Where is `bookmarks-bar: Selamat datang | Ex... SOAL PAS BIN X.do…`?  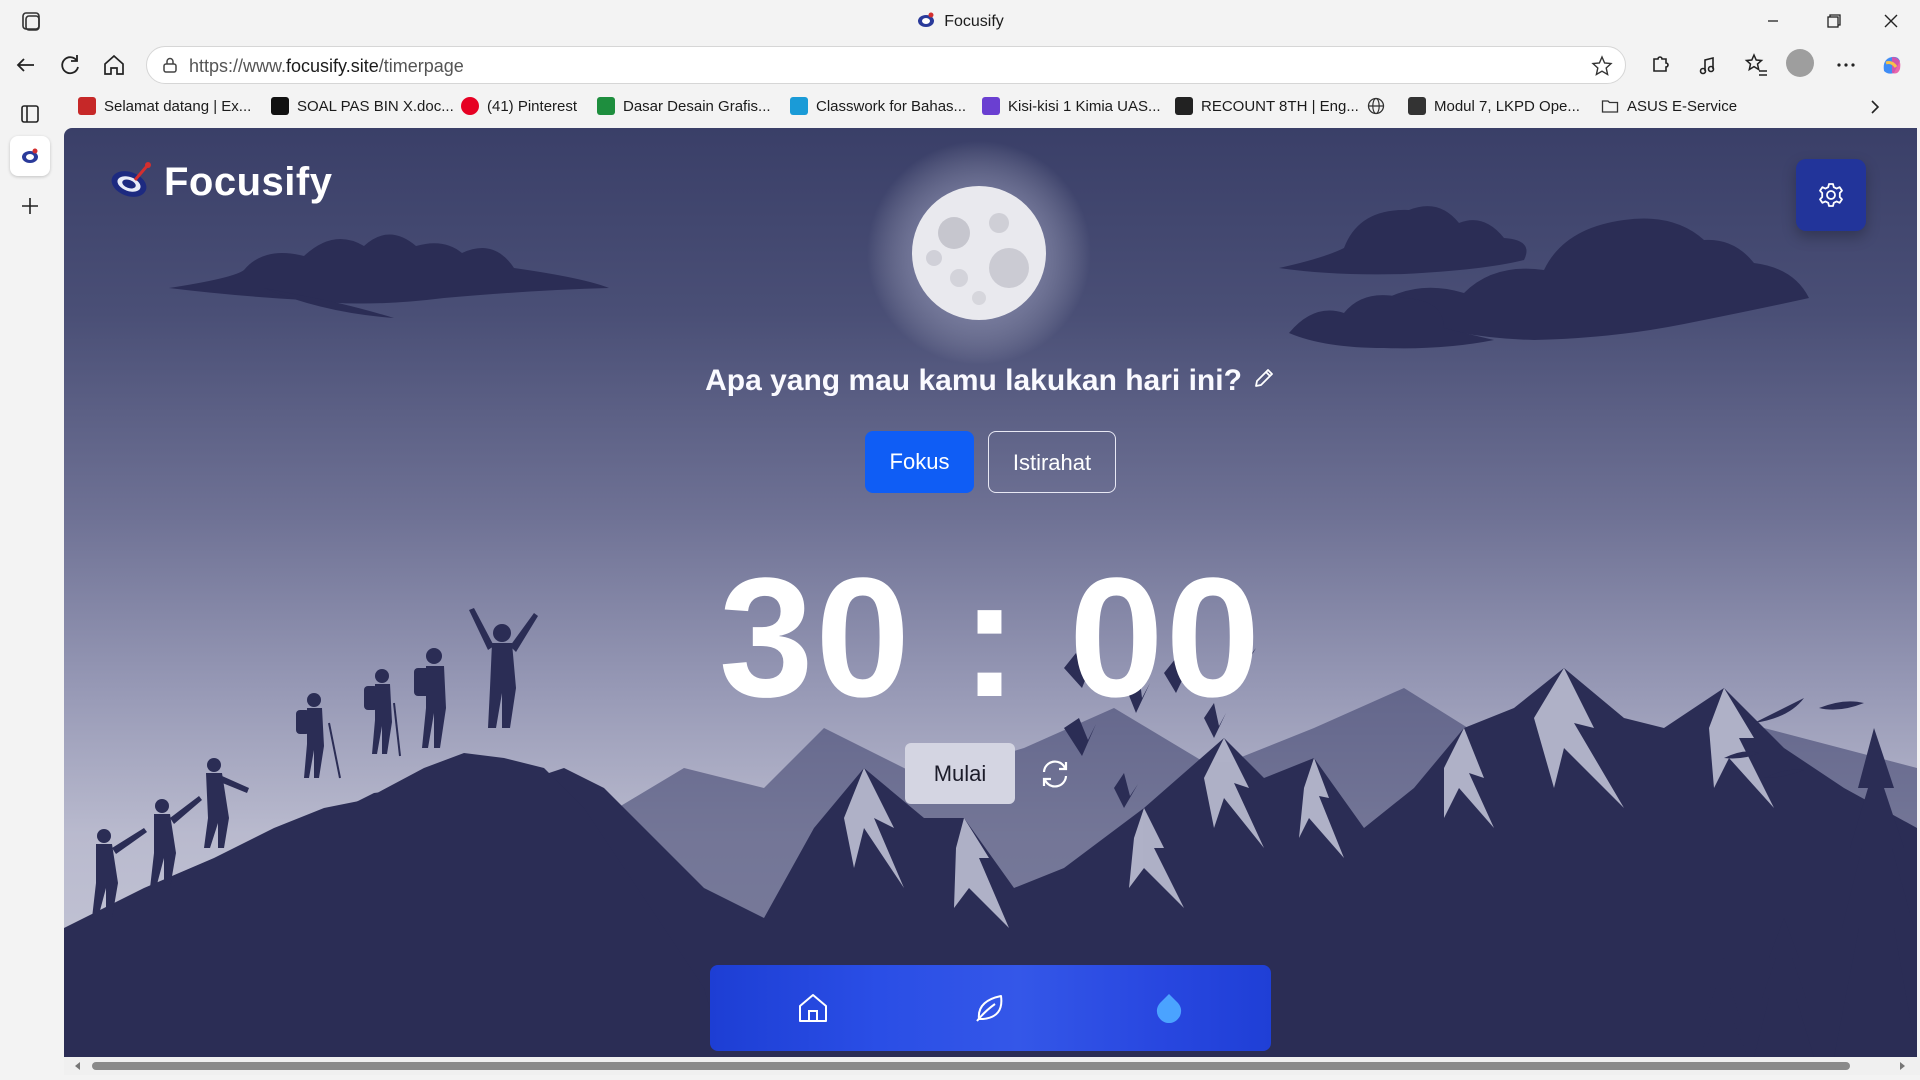 bookmarks-bar: Selamat datang | Ex... SOAL PAS BIN X.do… is located at coordinates (960, 107).